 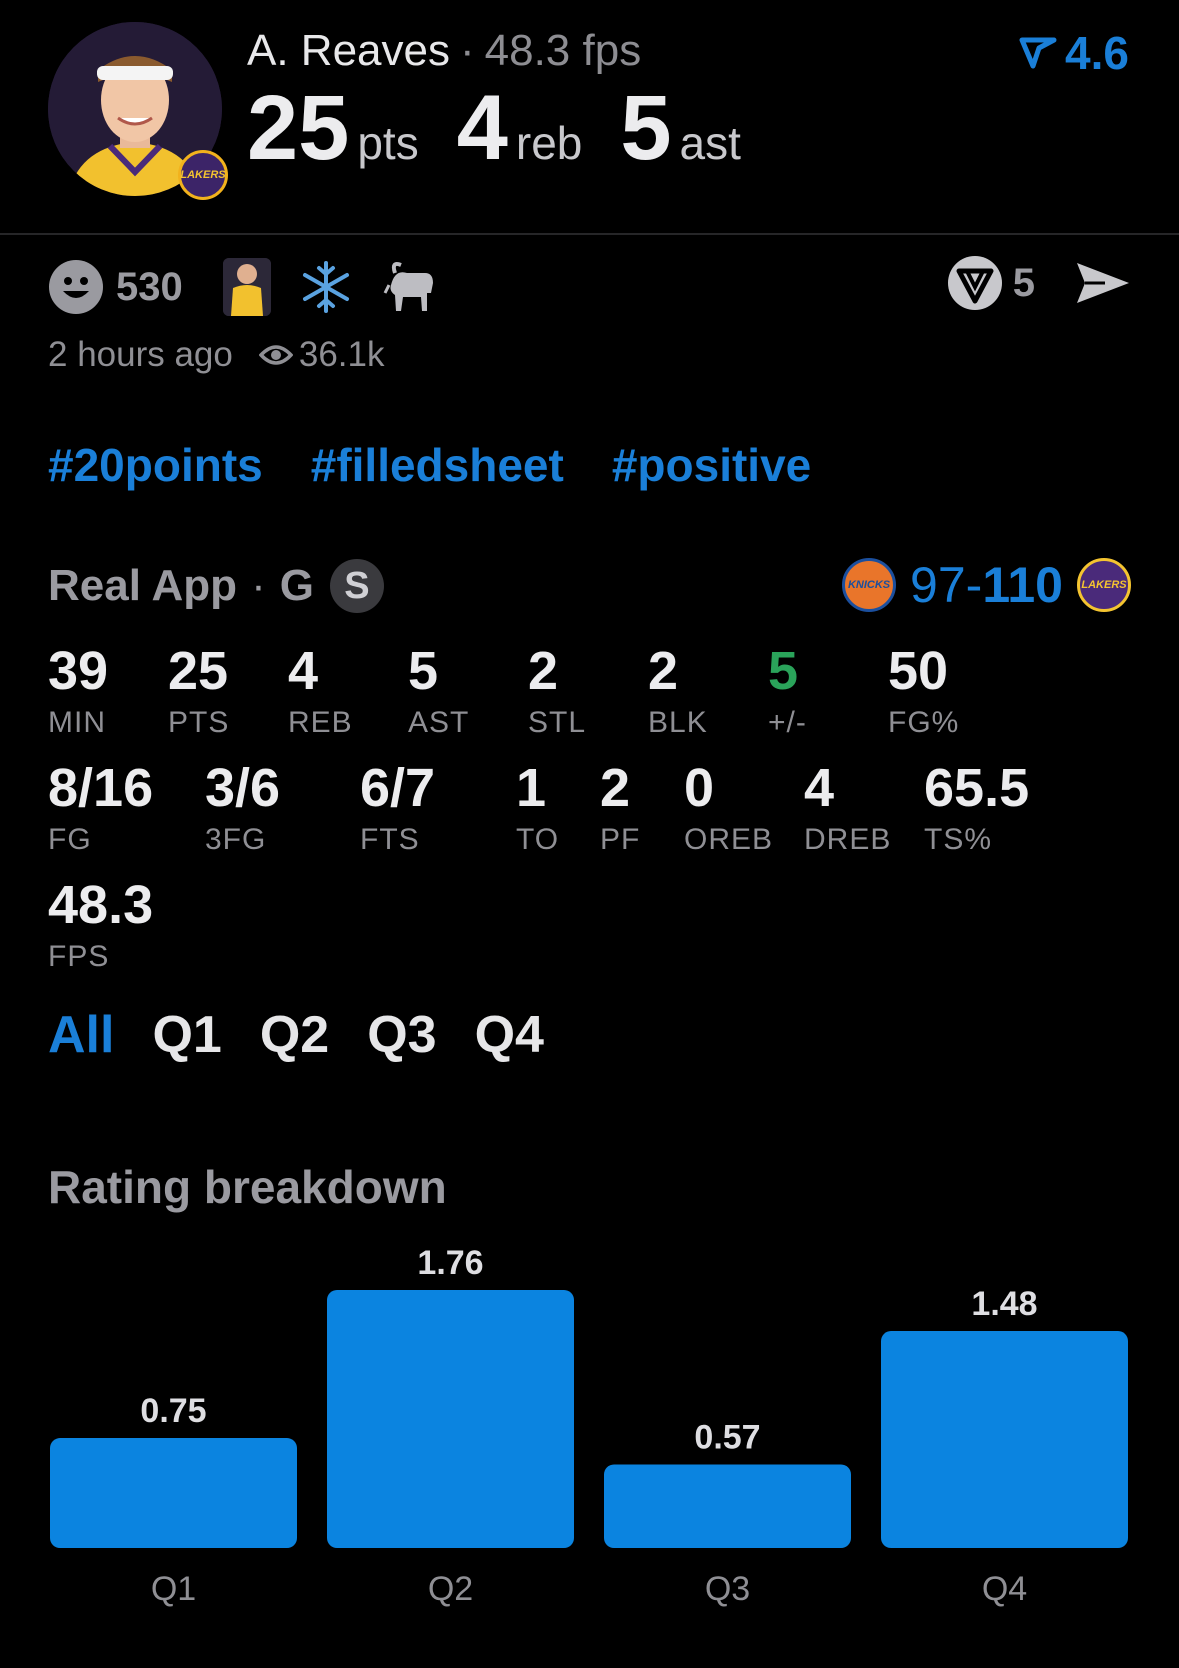 What do you see at coordinates (1097, 53) in the screenshot?
I see `rating-value: 4.6` at bounding box center [1097, 53].